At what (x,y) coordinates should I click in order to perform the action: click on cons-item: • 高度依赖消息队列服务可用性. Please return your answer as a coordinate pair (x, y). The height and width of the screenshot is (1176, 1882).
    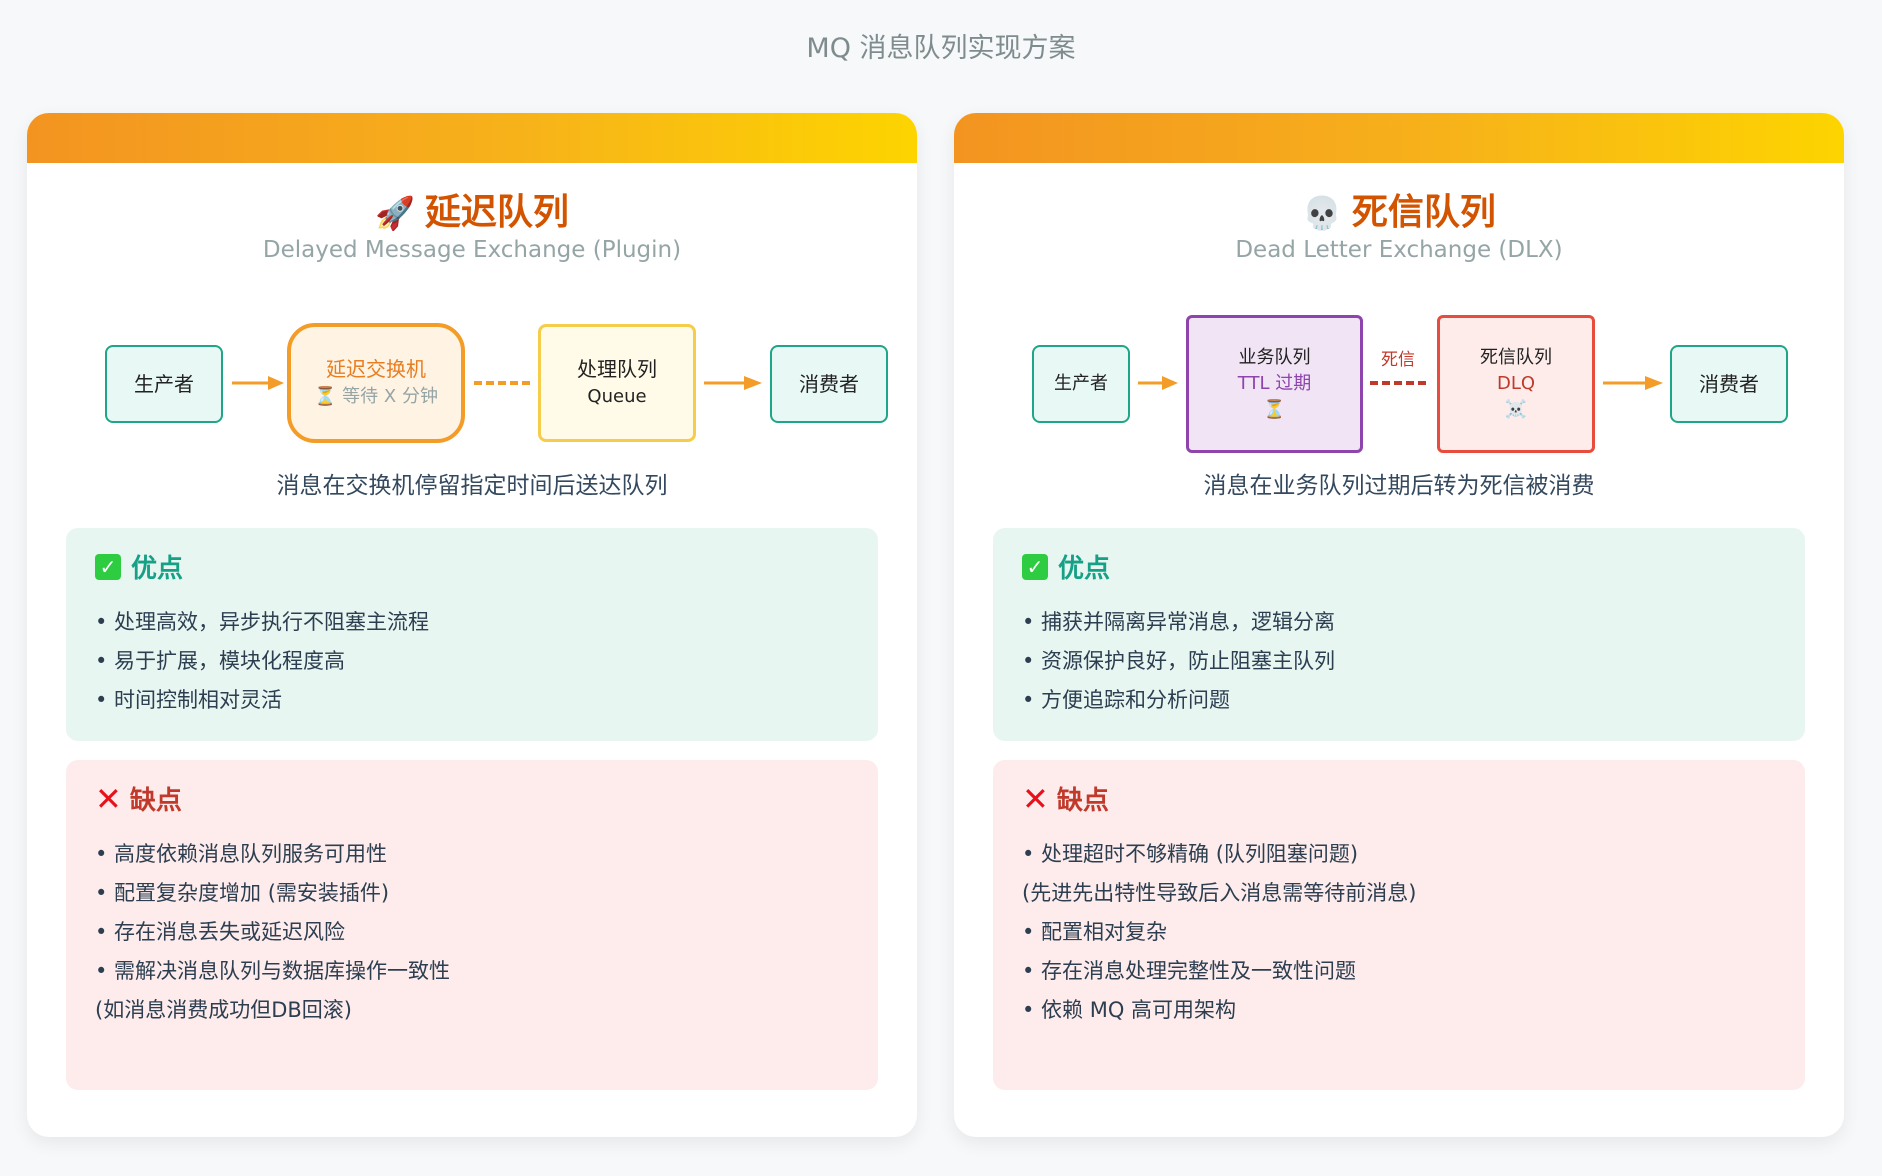
    Looking at the image, I should click on (241, 854).